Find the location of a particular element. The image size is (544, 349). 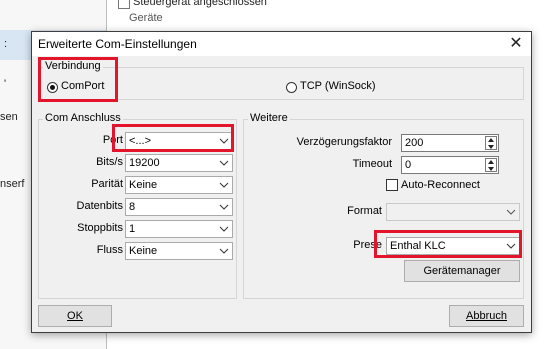

preset-label: Prese is located at coordinates (367, 245).